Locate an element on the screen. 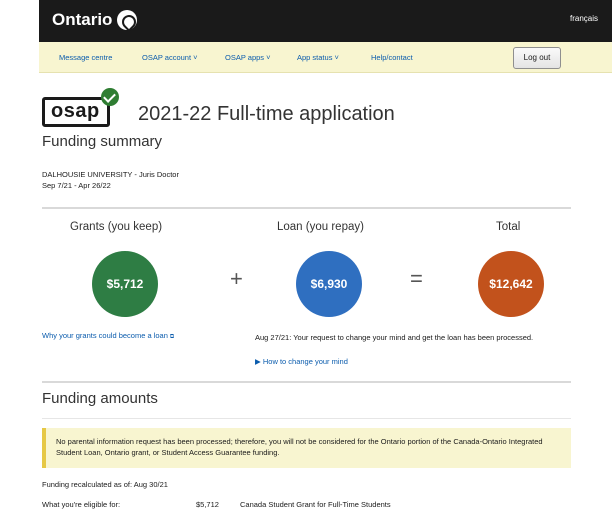 The image size is (612, 511). section-title-funding-amounts: Funding amounts is located at coordinates (100, 398).